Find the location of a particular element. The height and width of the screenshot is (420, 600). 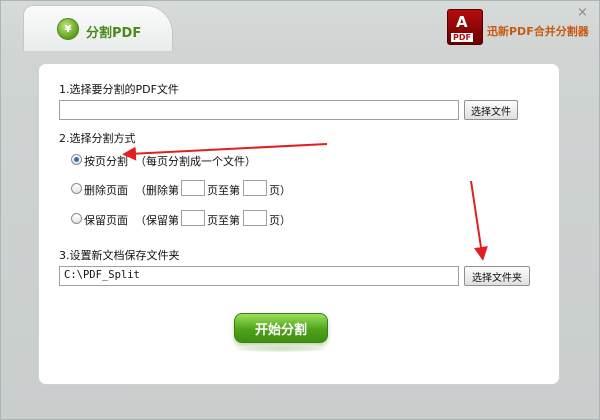

keep-pages-radio is located at coordinates (76, 218).